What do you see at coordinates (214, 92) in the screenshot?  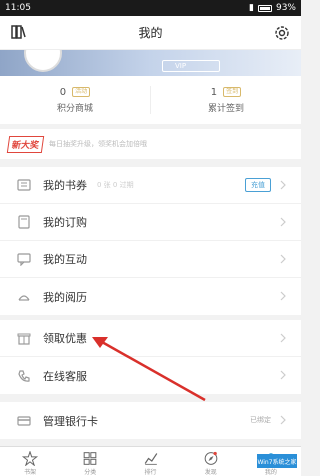 I see `stat-number: 1` at bounding box center [214, 92].